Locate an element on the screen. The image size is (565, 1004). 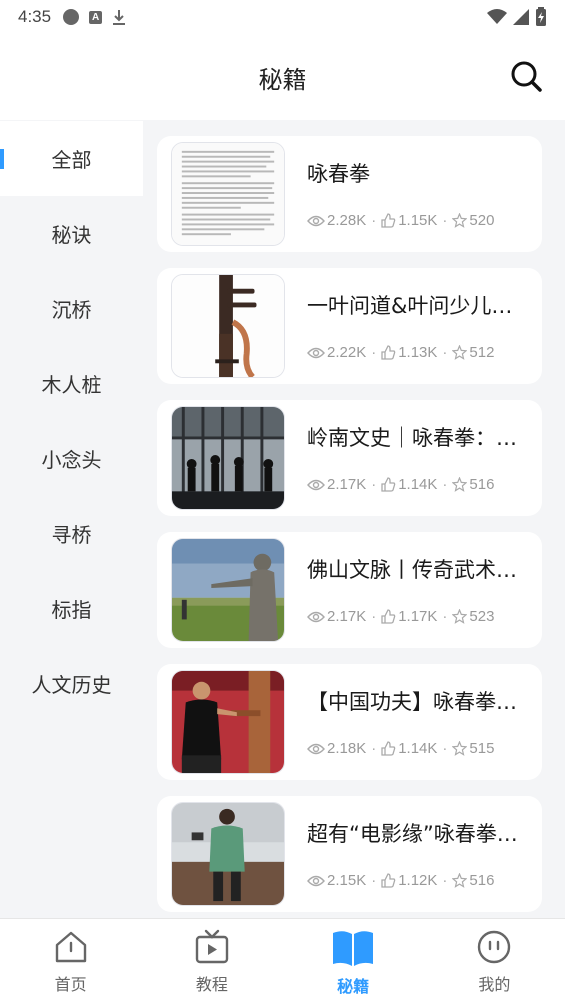
sidebar-item-secrets: 秘诀 is located at coordinates (71, 233).